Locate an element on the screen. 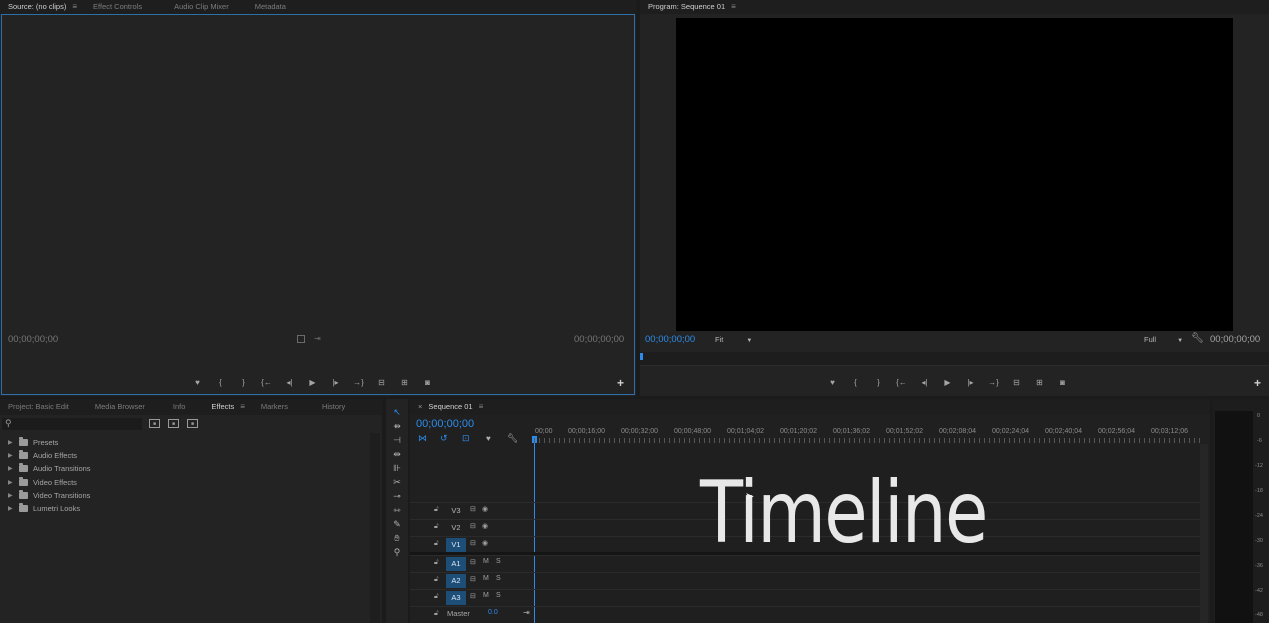 The image size is (1269, 623). ripple-edit-tool-icon: ⊣ is located at coordinates (397, 440).